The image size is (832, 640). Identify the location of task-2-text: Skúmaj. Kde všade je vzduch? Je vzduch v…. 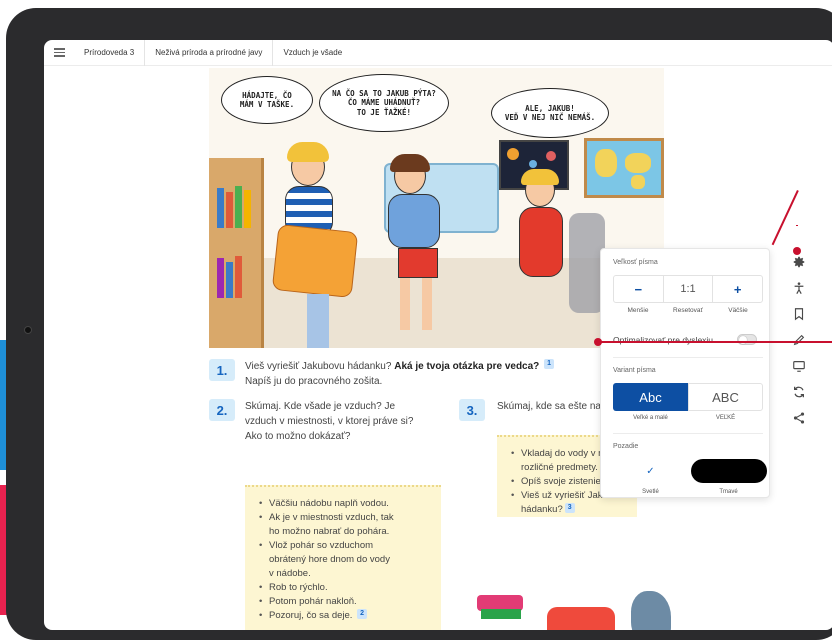
(329, 421).